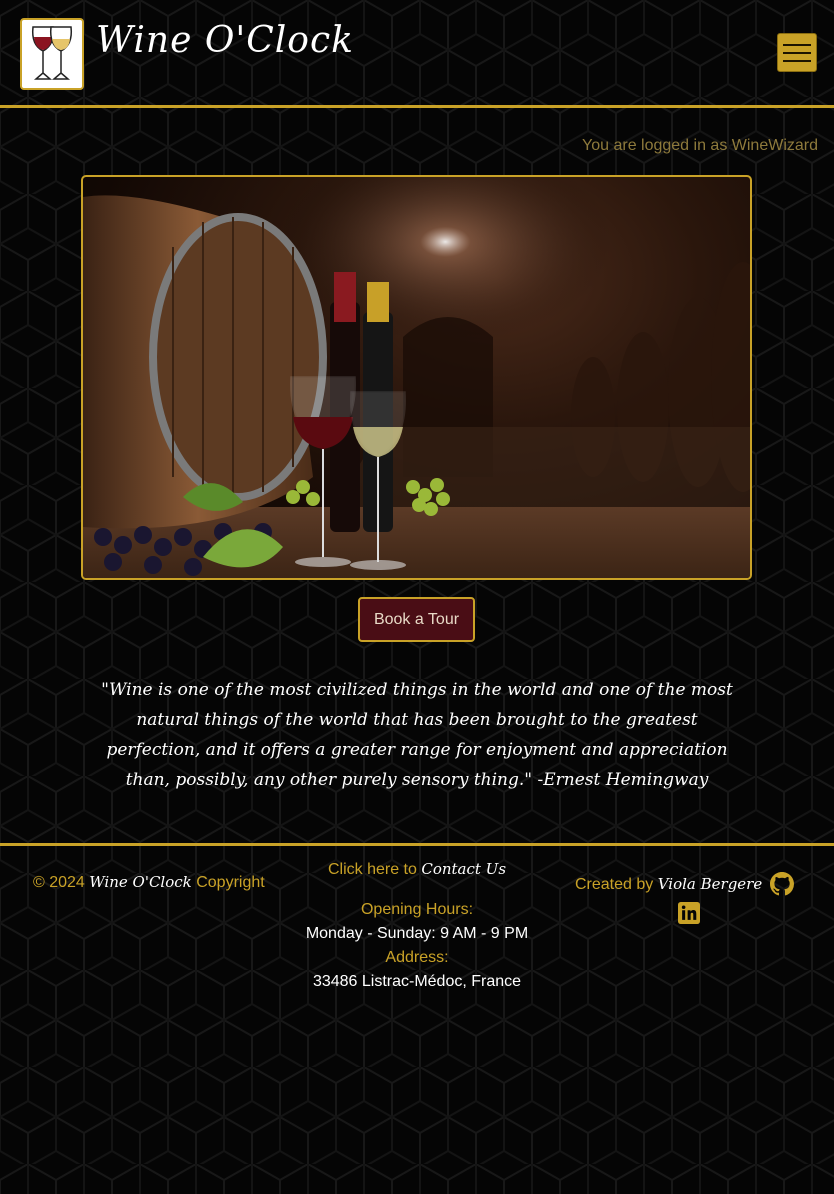 Image resolution: width=834 pixels, height=1194 pixels. I want to click on hamburger-menu-icon, so click(797, 44).